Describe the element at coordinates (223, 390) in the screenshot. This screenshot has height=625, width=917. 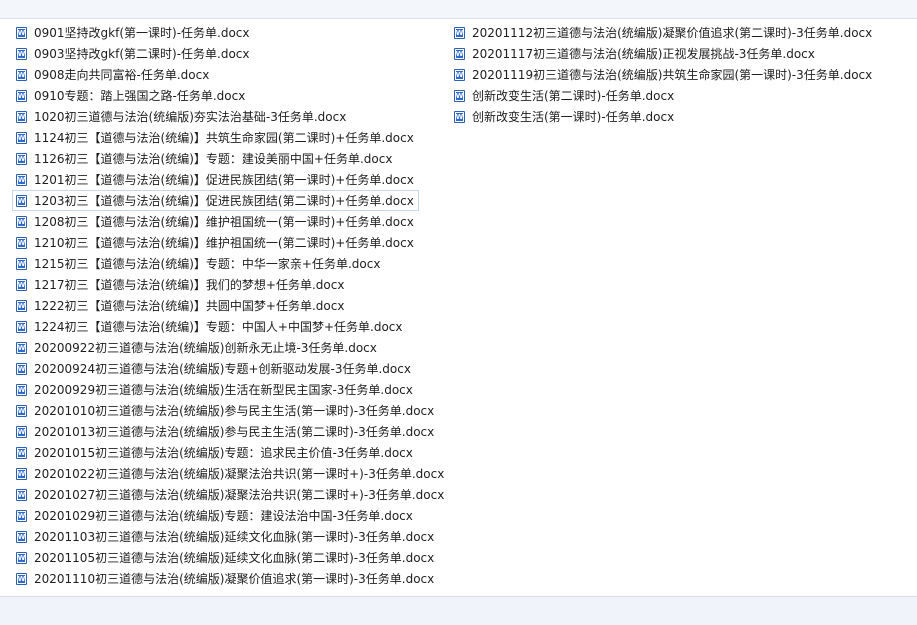
I see `file-name: 20200929初三道德与法治(统编版)生活在新型民主国家-3任务单.docx` at that location.